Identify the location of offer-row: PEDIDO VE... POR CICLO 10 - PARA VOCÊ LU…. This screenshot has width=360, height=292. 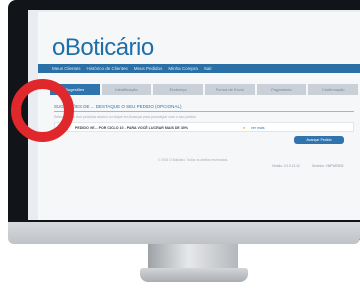
(204, 127).